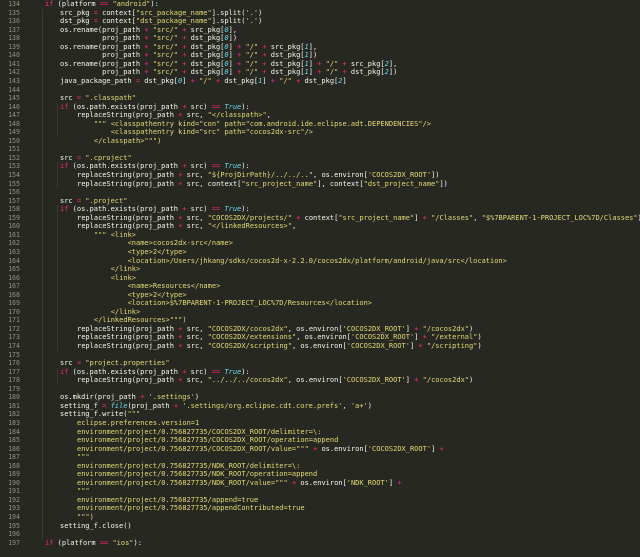  Describe the element at coordinates (320, 312) in the screenshot. I see `code-line: 170 </link>` at that location.